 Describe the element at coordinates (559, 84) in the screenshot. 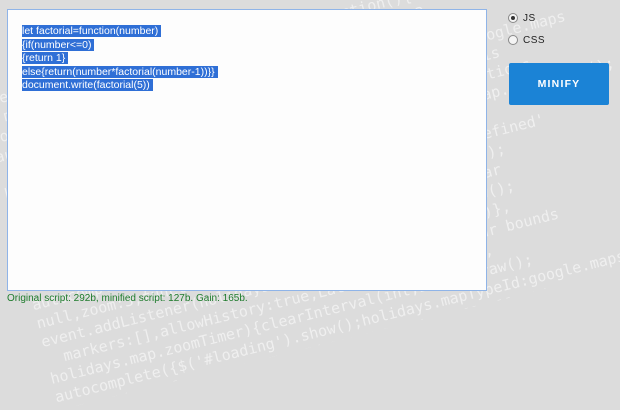

I see `minify-button: MINIFY` at that location.